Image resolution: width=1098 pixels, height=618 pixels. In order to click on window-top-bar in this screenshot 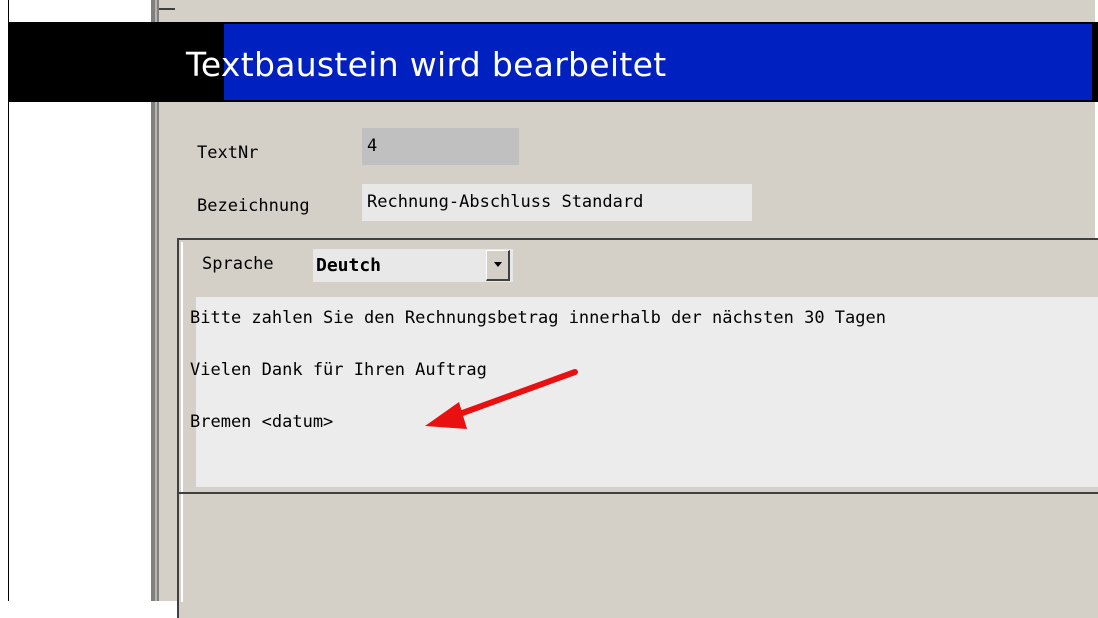, I will do `click(627, 11)`.